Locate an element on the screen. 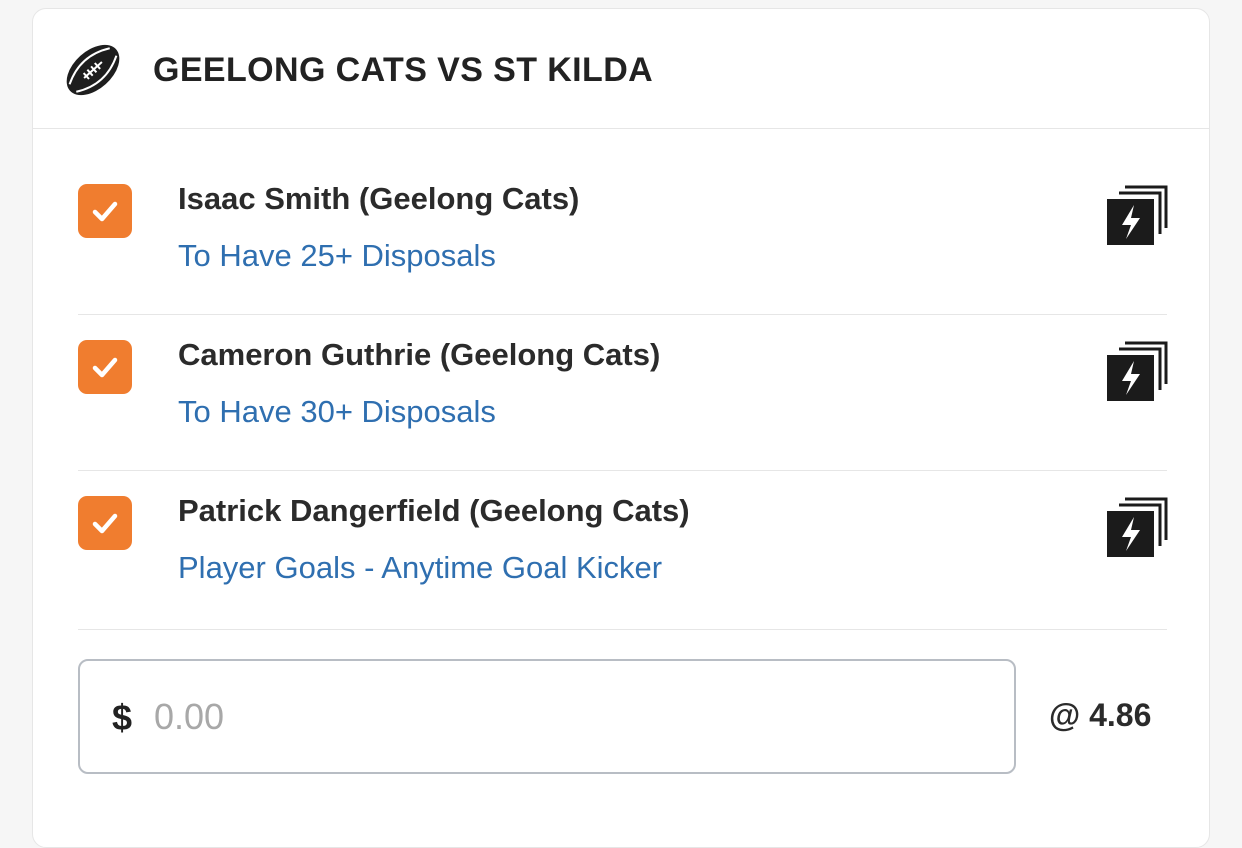 This screenshot has height=848, width=1242. player-name: Patrick Dangerfield (Geelong Cats) is located at coordinates (434, 510).